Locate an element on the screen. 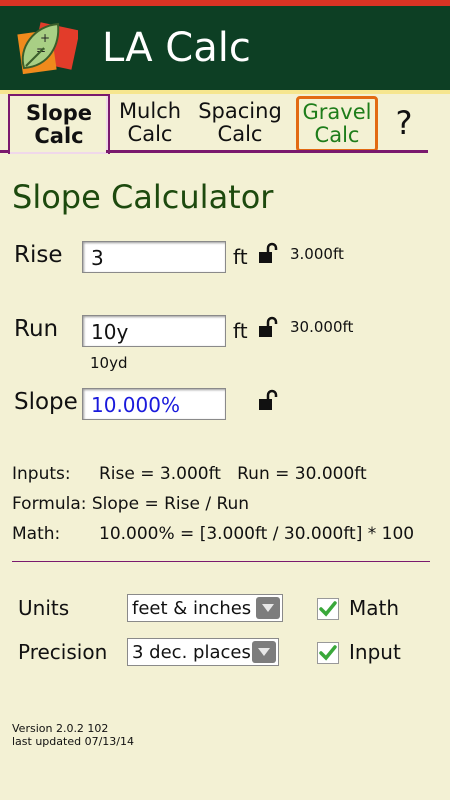  slope-output: 10.000% is located at coordinates (154, 404).